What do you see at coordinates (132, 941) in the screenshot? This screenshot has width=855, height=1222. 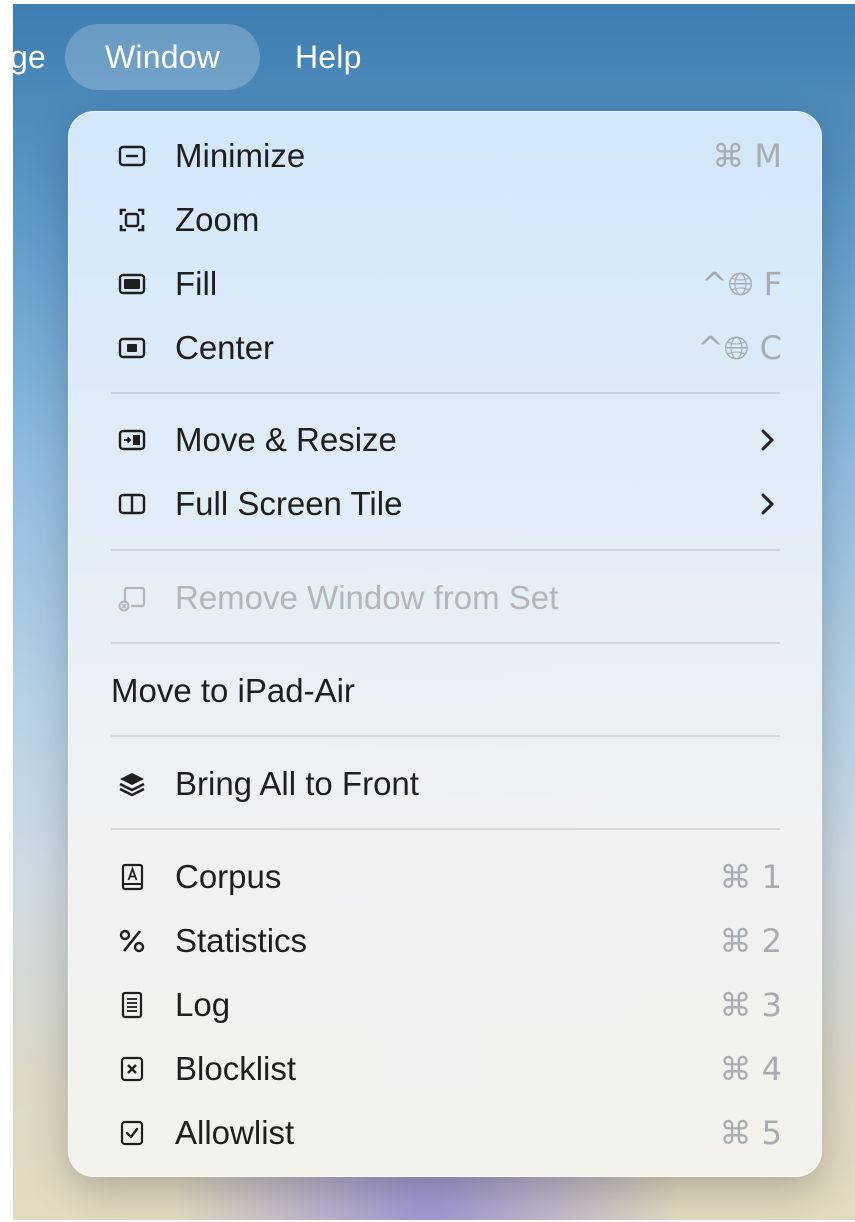 I see `percent-icon` at bounding box center [132, 941].